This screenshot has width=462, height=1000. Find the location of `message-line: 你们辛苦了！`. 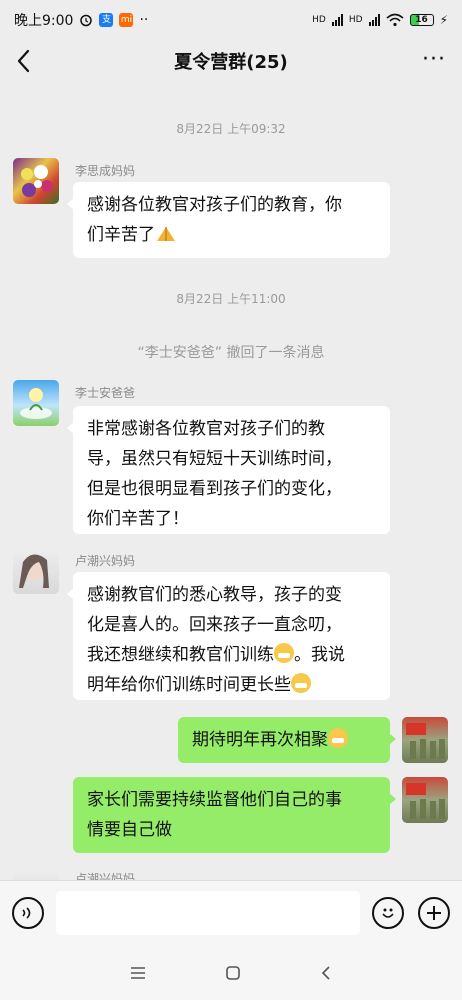

message-line: 你们辛苦了！ is located at coordinates (138, 519).